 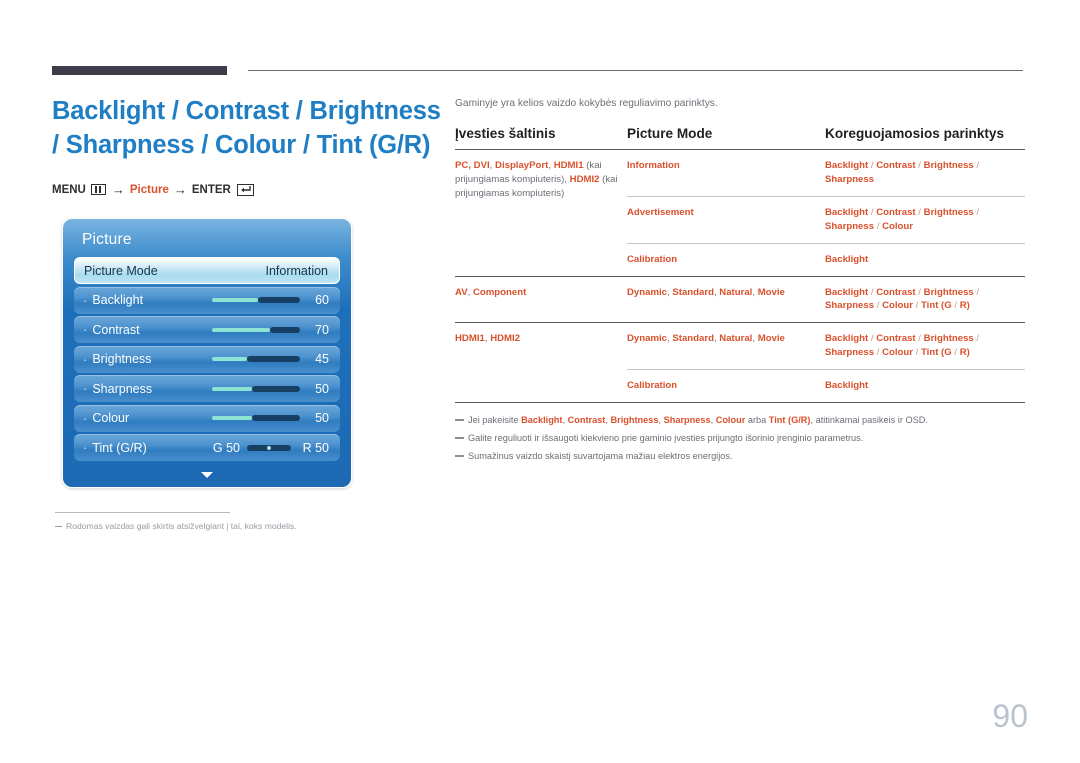 What do you see at coordinates (771, 339) in the screenshot?
I see `mode-value: Movie` at bounding box center [771, 339].